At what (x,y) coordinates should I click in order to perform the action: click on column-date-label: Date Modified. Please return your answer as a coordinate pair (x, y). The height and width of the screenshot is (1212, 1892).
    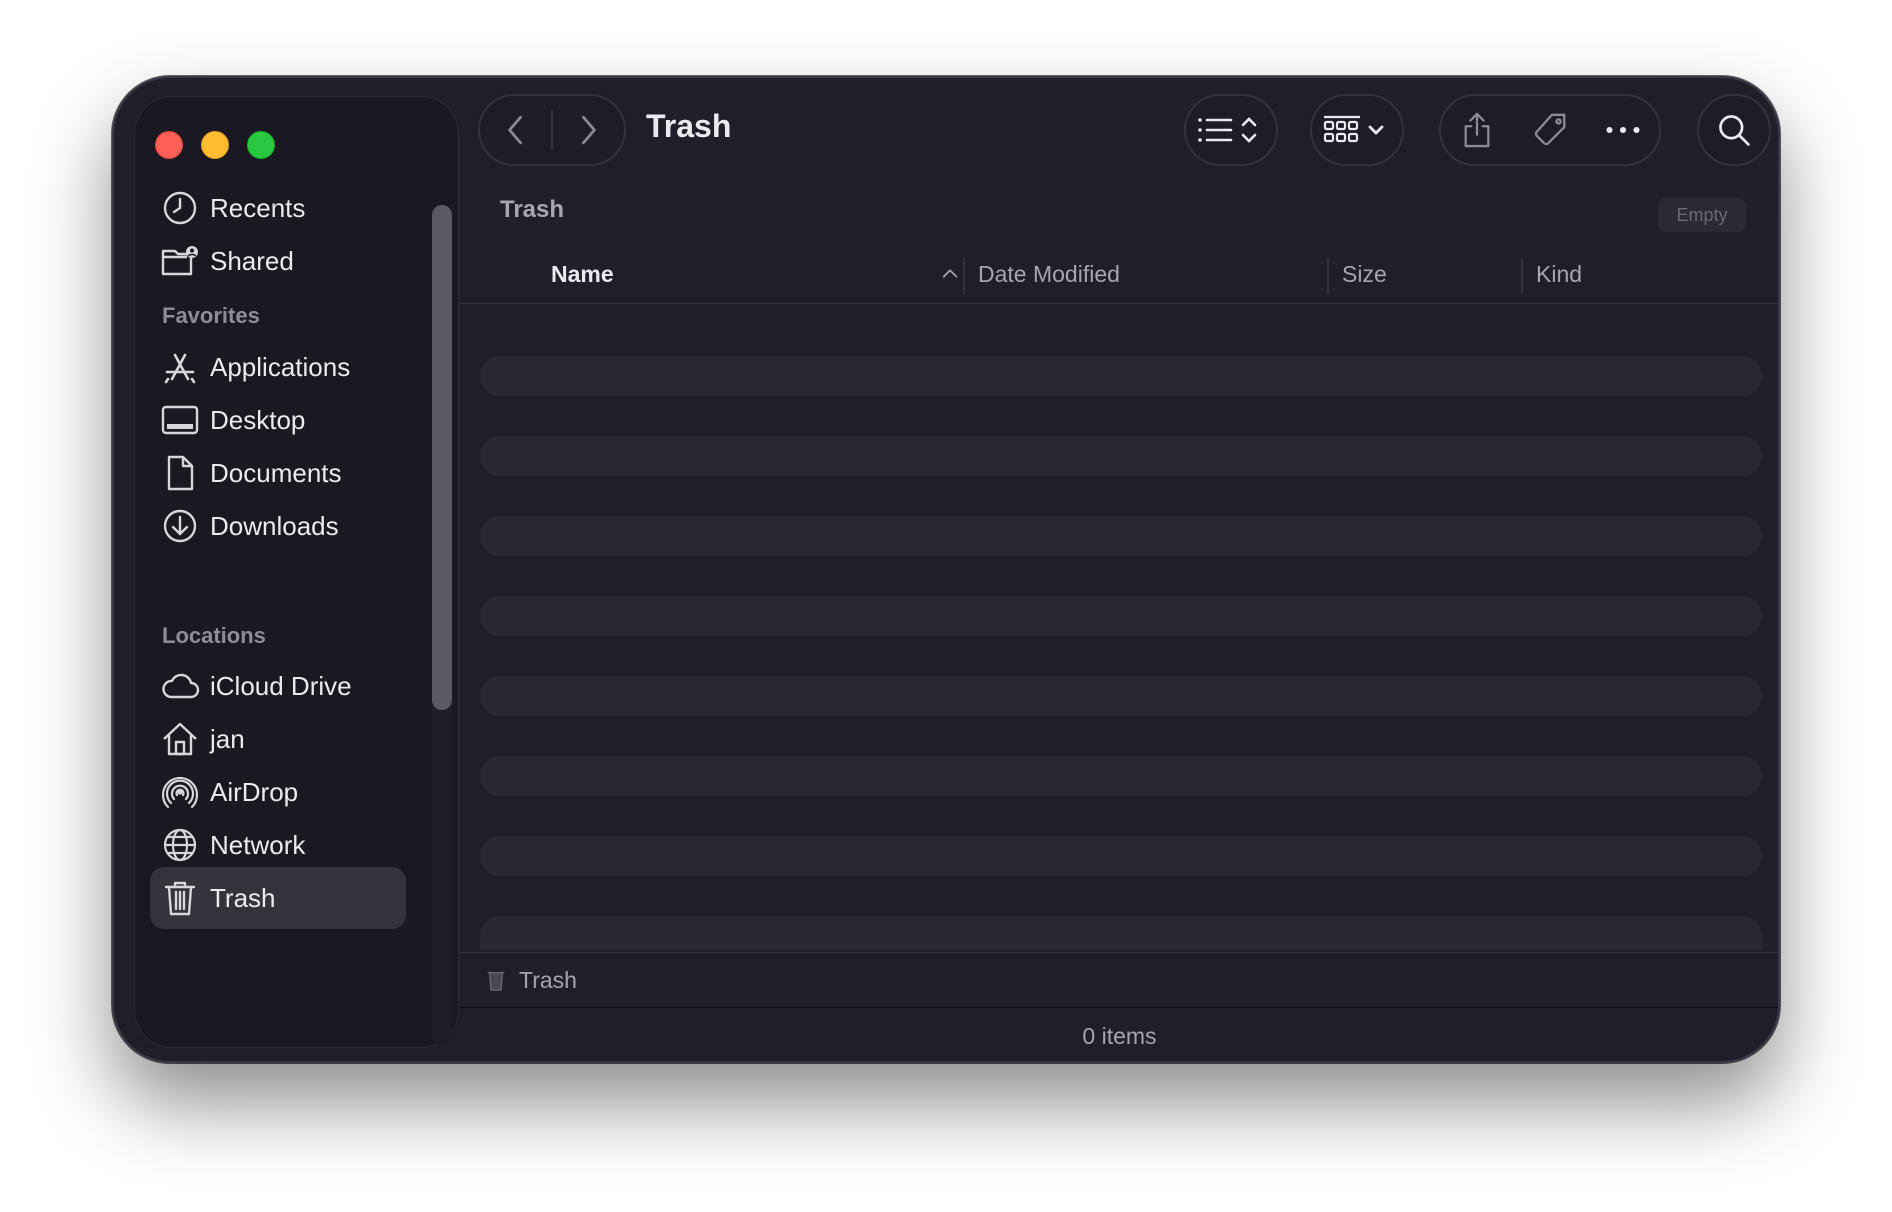
    Looking at the image, I should click on (1049, 273).